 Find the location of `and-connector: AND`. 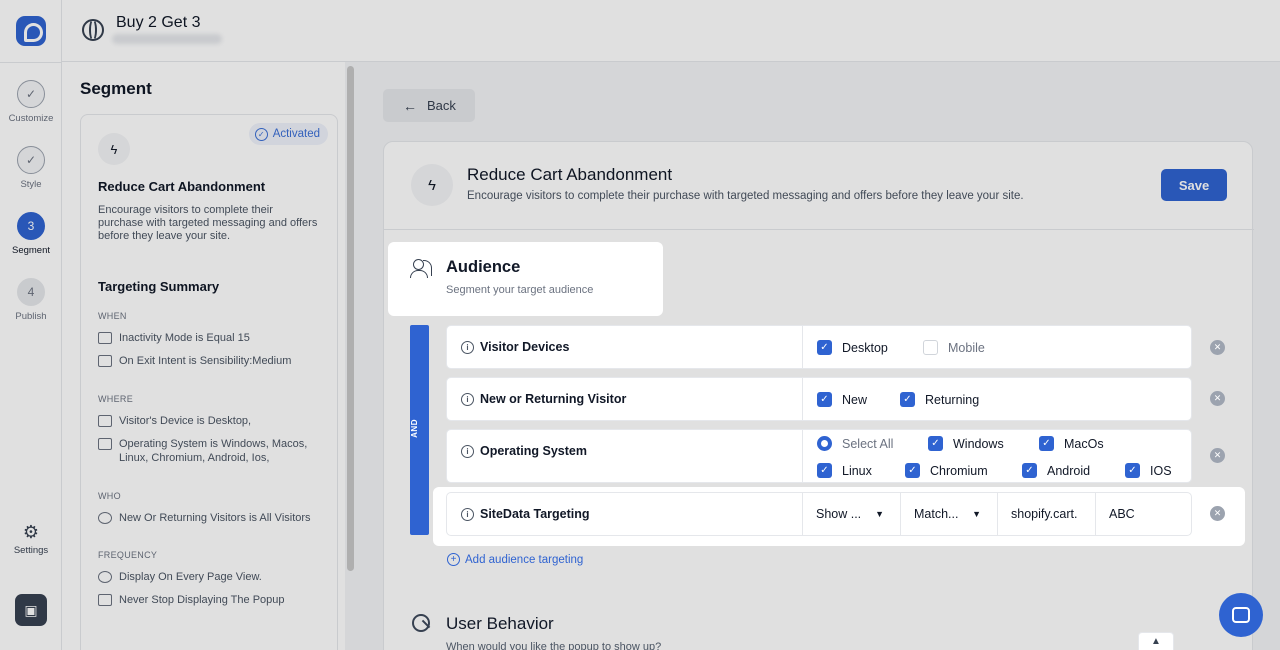

and-connector: AND is located at coordinates (419, 430).